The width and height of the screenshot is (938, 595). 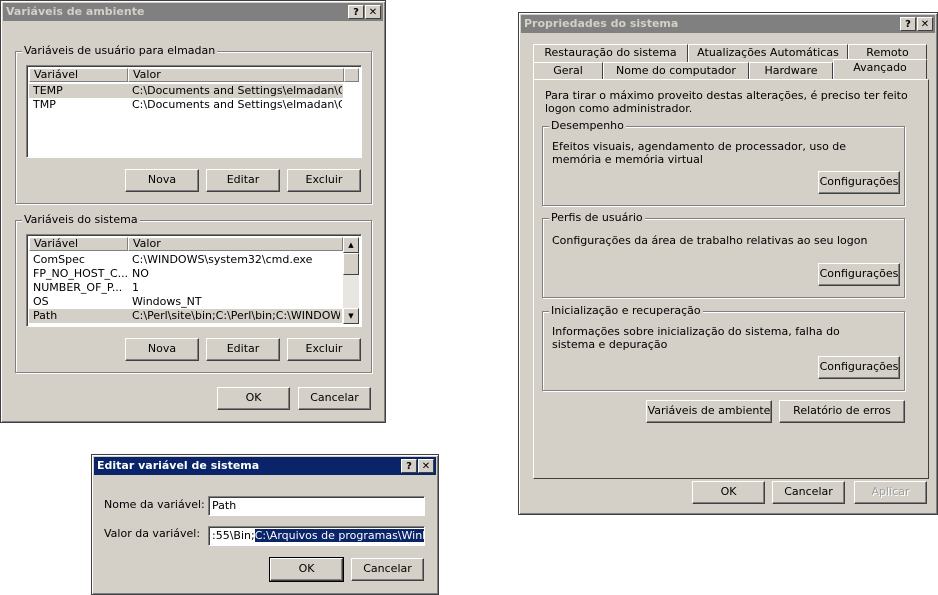 I want to click on system-edit-button: Editar, so click(x=243, y=349).